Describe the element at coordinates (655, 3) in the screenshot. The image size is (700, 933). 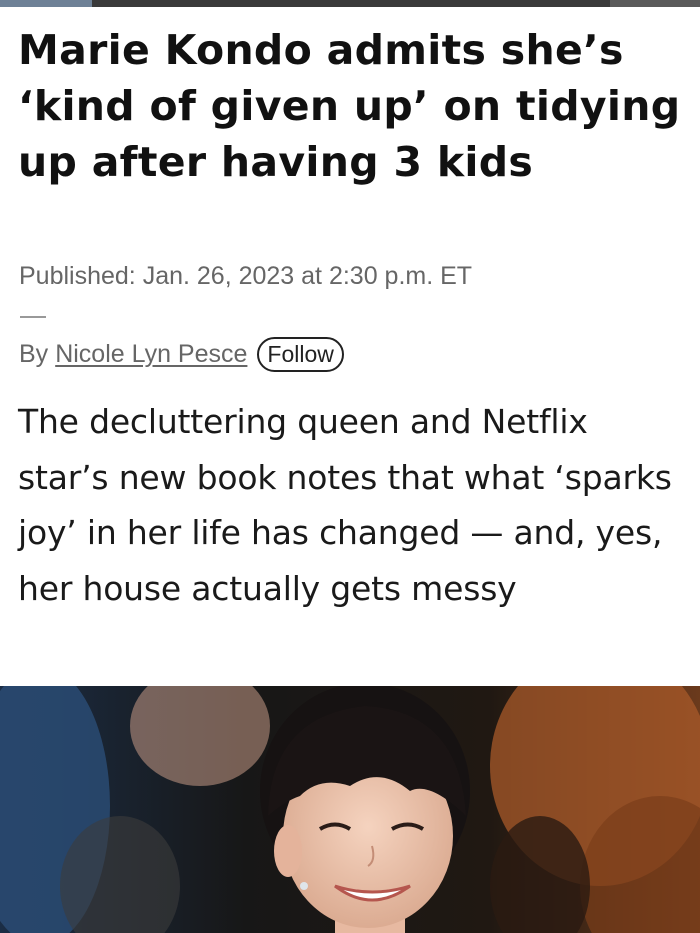
I see `progress-segment-end` at that location.